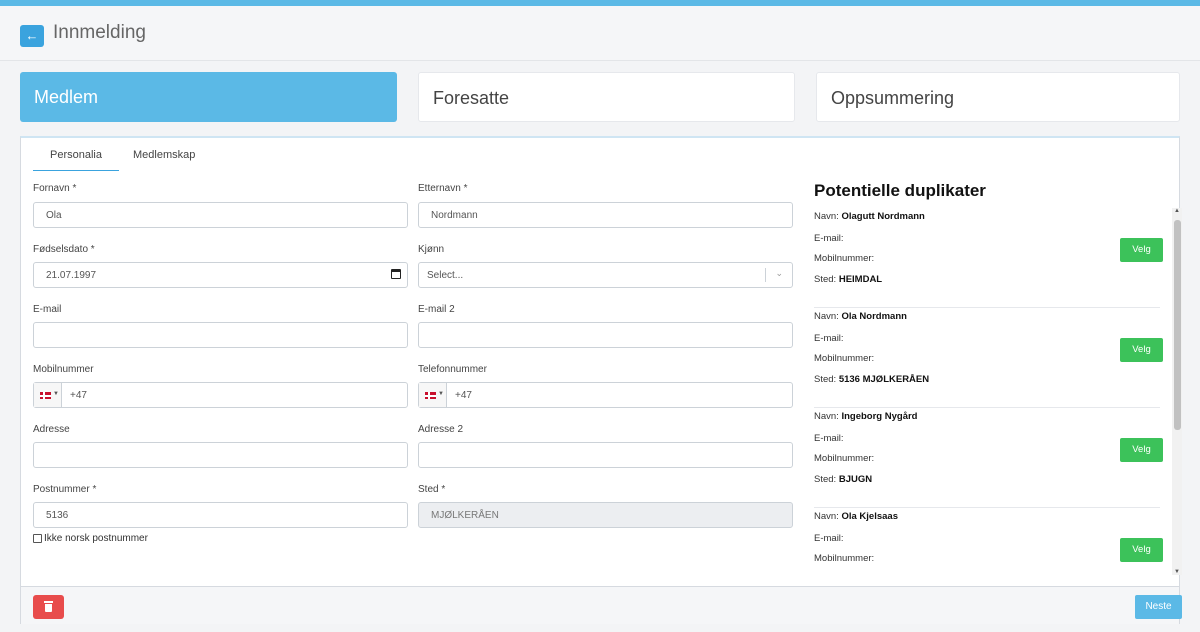 The image size is (1200, 632). Describe the element at coordinates (843, 479) in the screenshot. I see `dup-sted: Sted: BJUGN` at that location.